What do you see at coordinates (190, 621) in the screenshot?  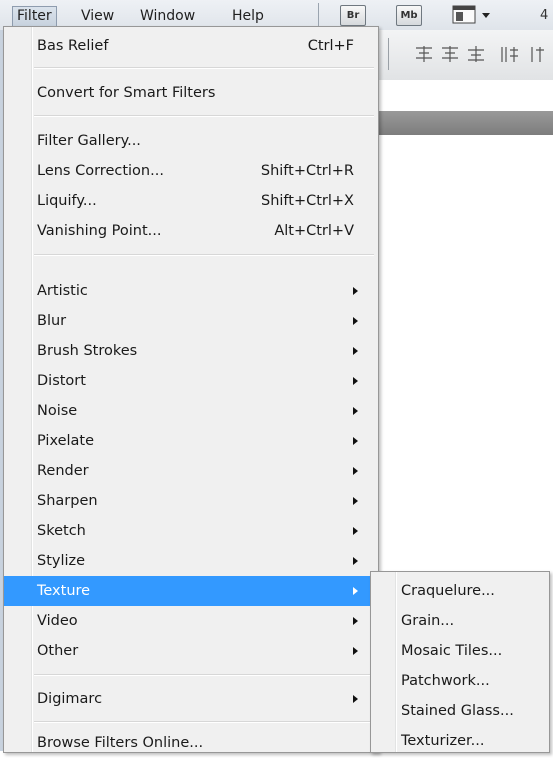 I see `menu-item-video: Video` at bounding box center [190, 621].